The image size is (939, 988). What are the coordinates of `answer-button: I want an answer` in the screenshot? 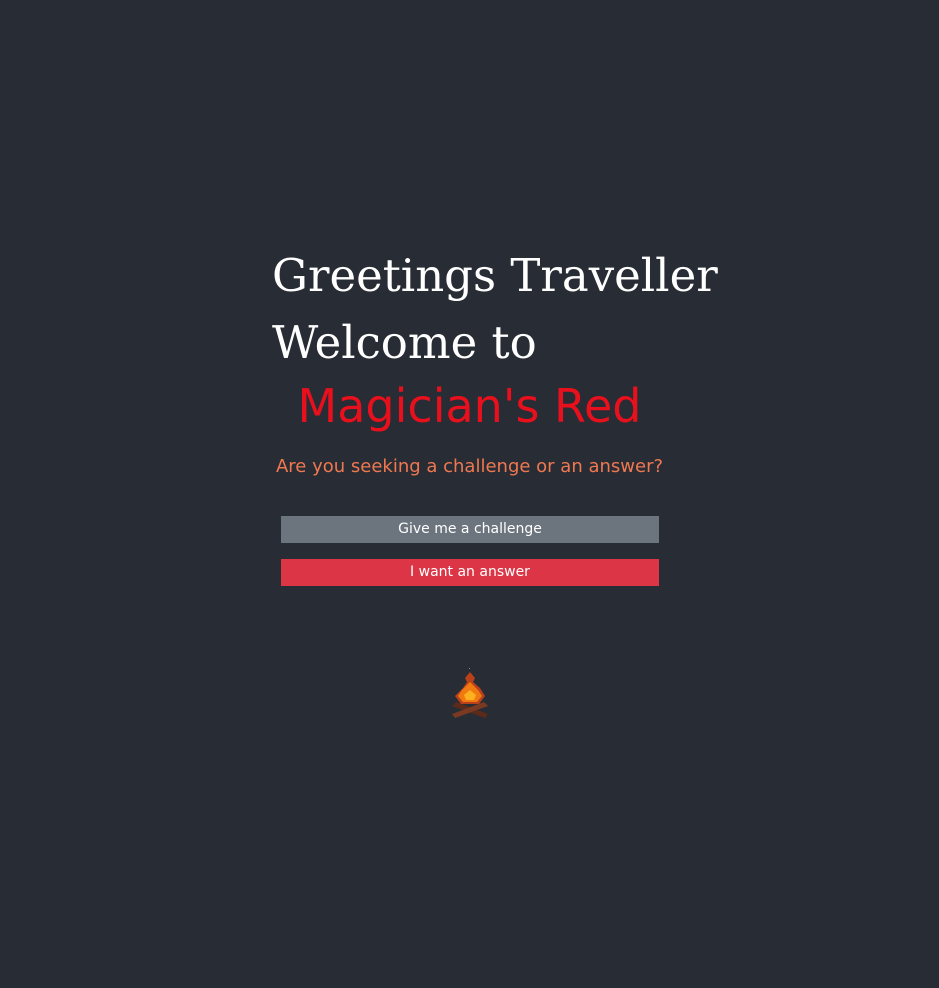 It's located at (470, 572).